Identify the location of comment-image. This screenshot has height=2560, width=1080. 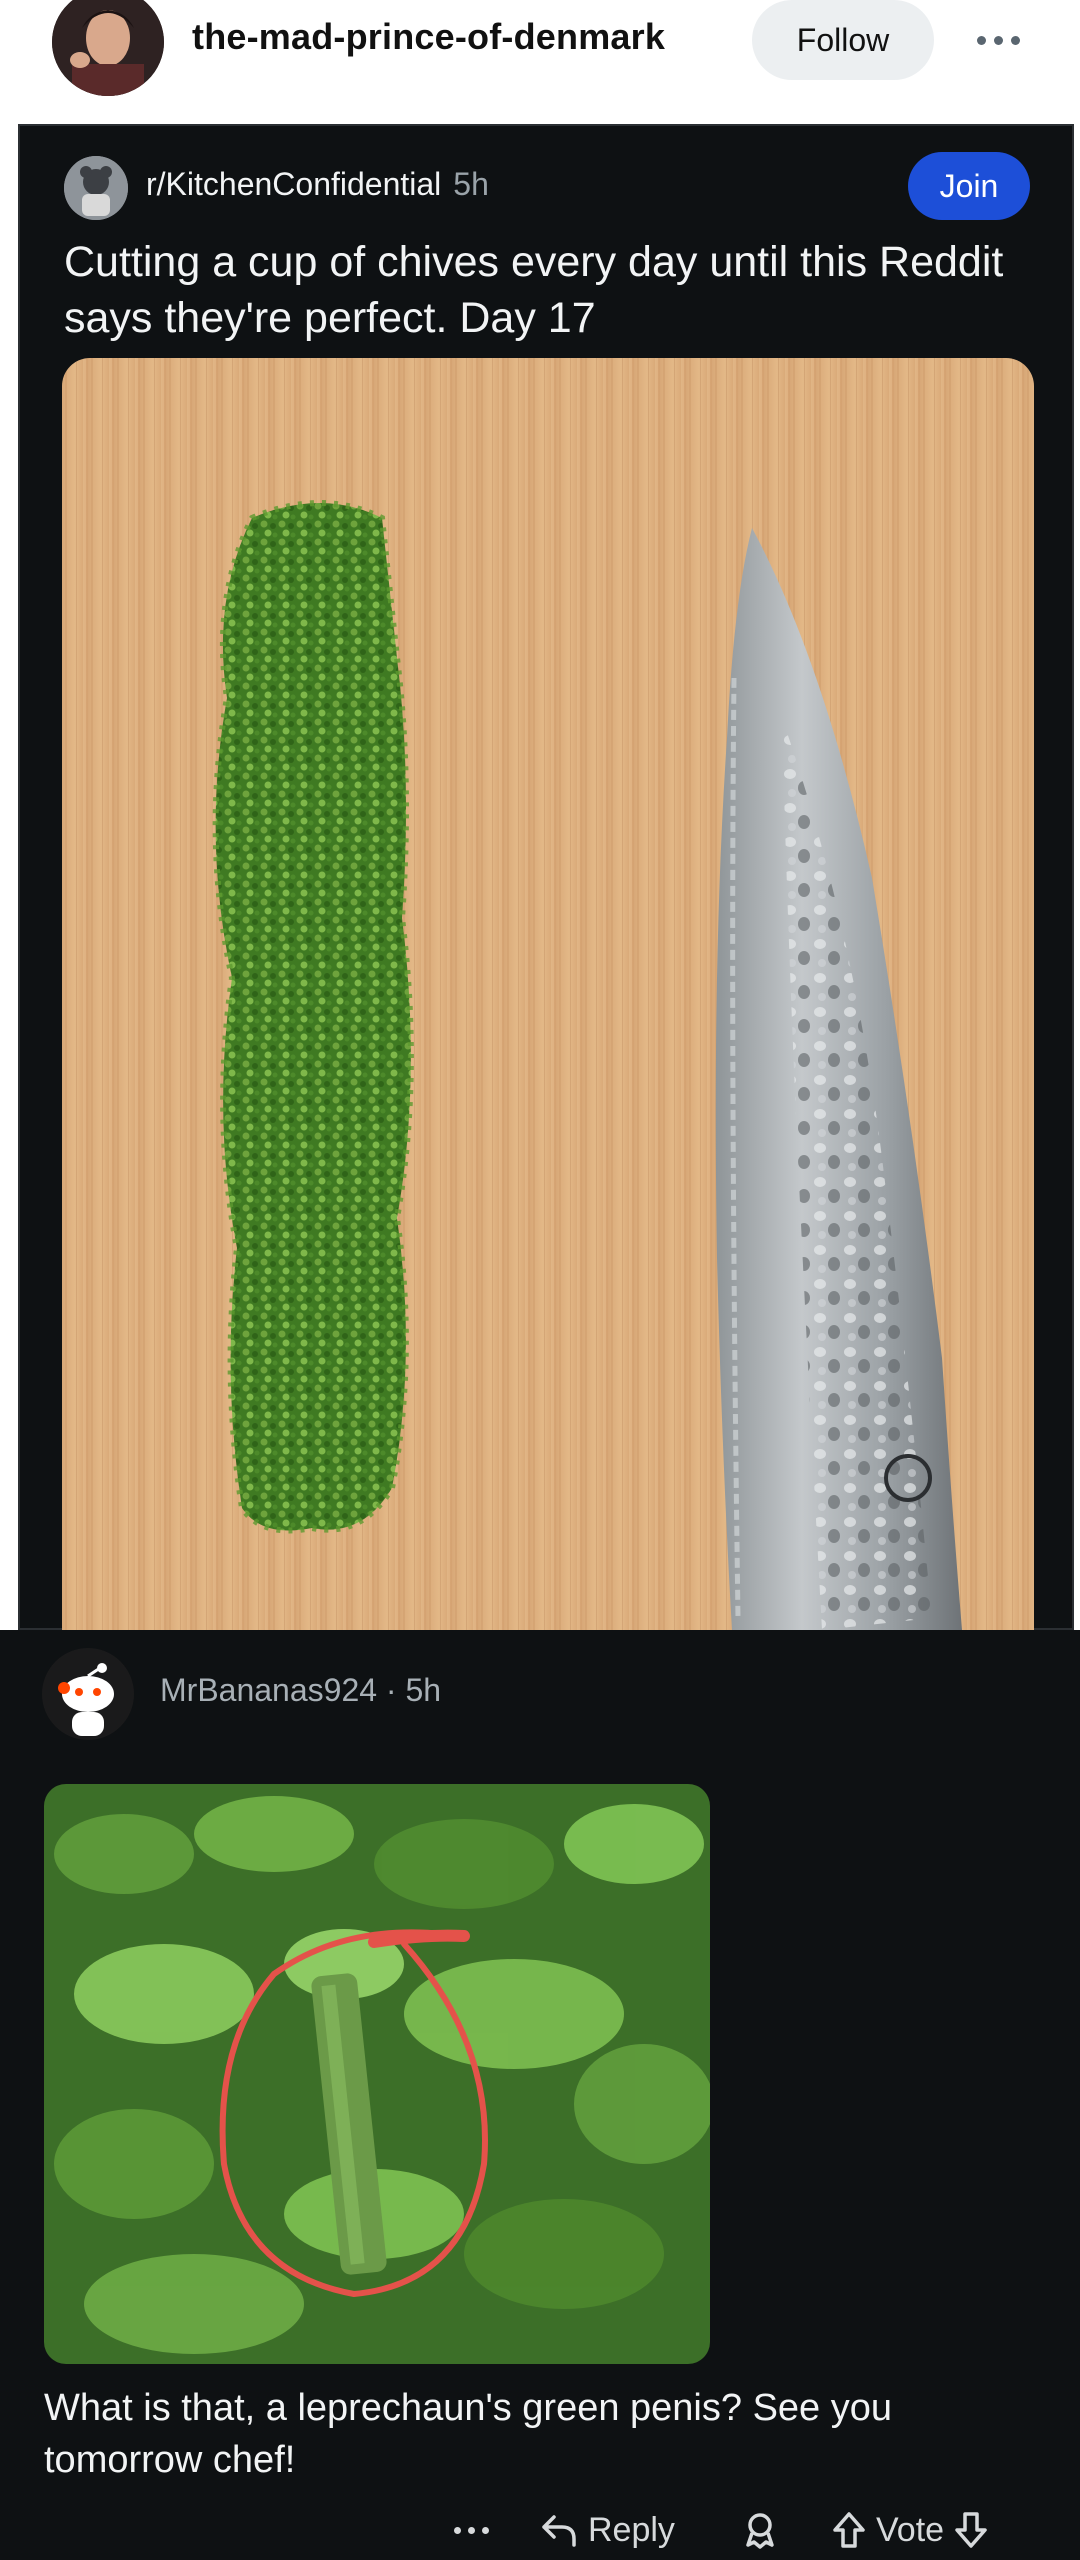
(377, 2074).